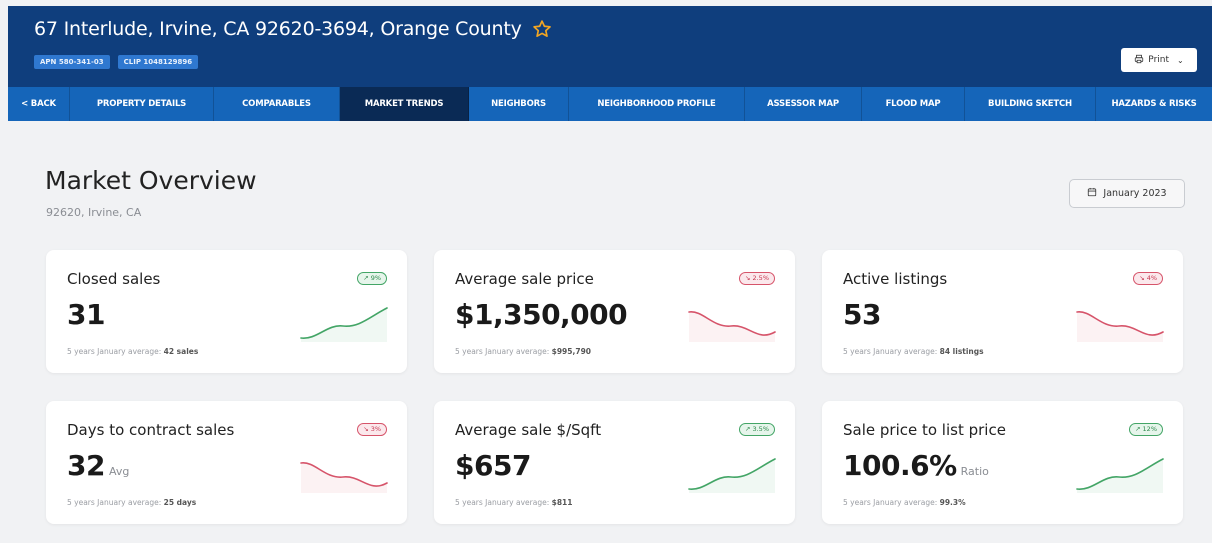  I want to click on page-subtitle: 92620, Irvine, CA, so click(94, 212).